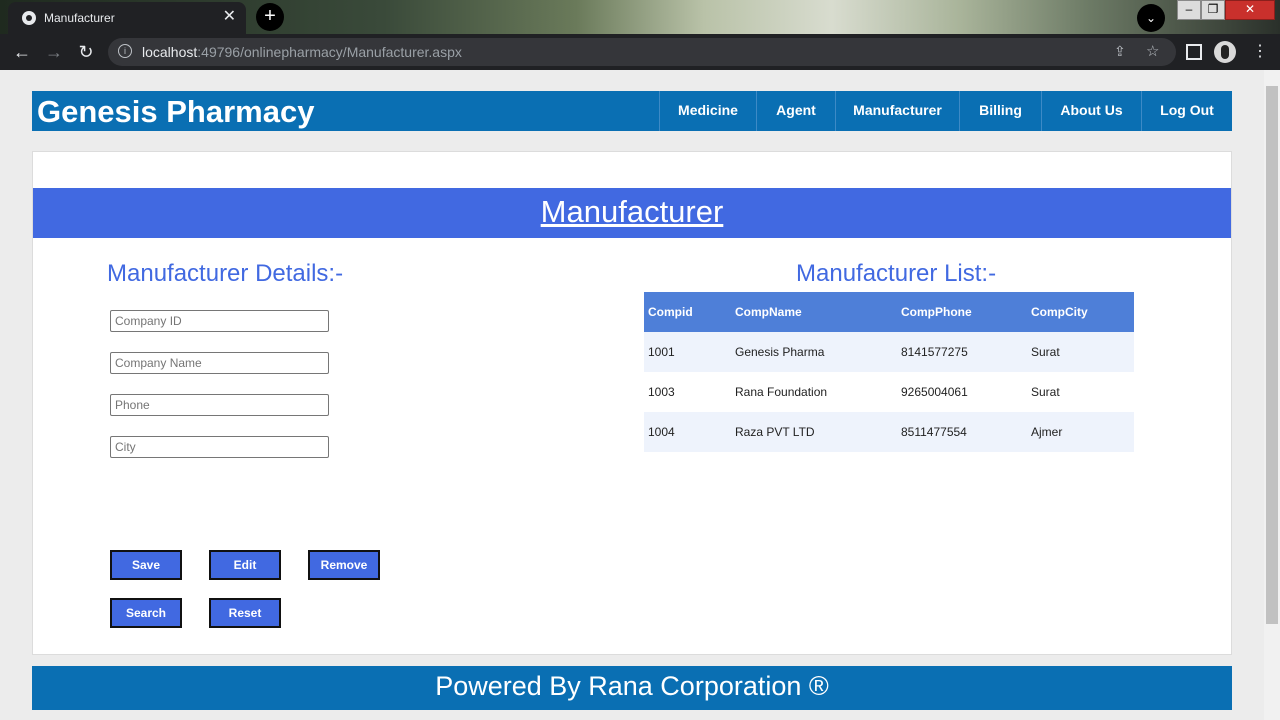 The width and height of the screenshot is (1280, 720). What do you see at coordinates (897, 111) in the screenshot?
I see `nav-manufacturer: Manufacturer` at bounding box center [897, 111].